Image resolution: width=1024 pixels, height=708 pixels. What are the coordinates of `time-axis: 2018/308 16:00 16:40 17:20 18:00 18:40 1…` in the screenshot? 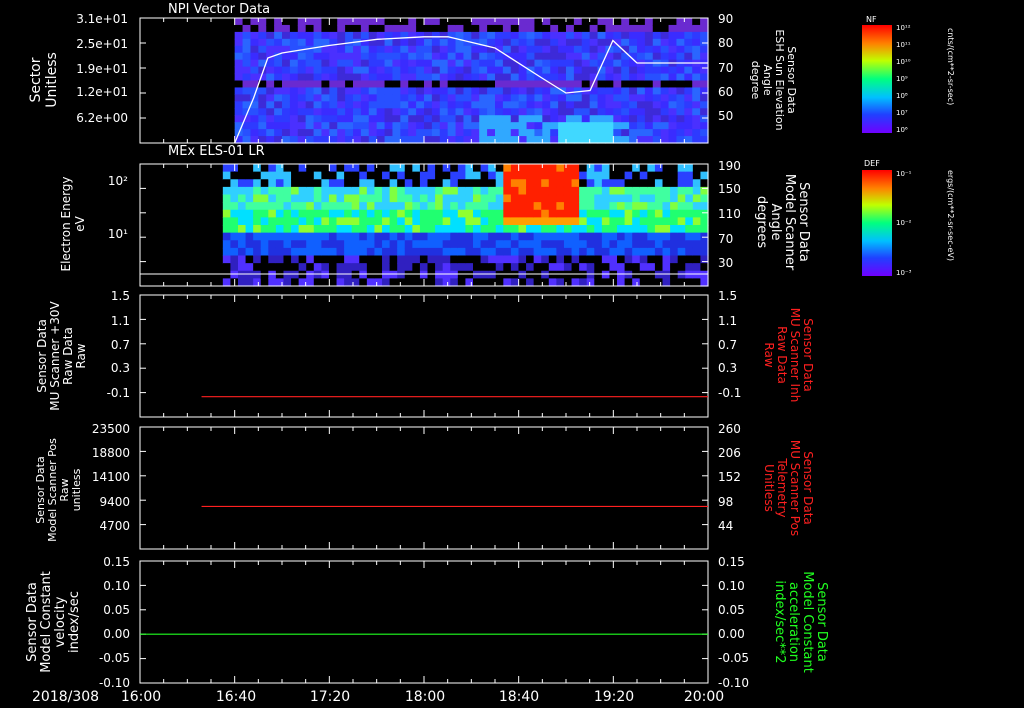 It's located at (378, 697).